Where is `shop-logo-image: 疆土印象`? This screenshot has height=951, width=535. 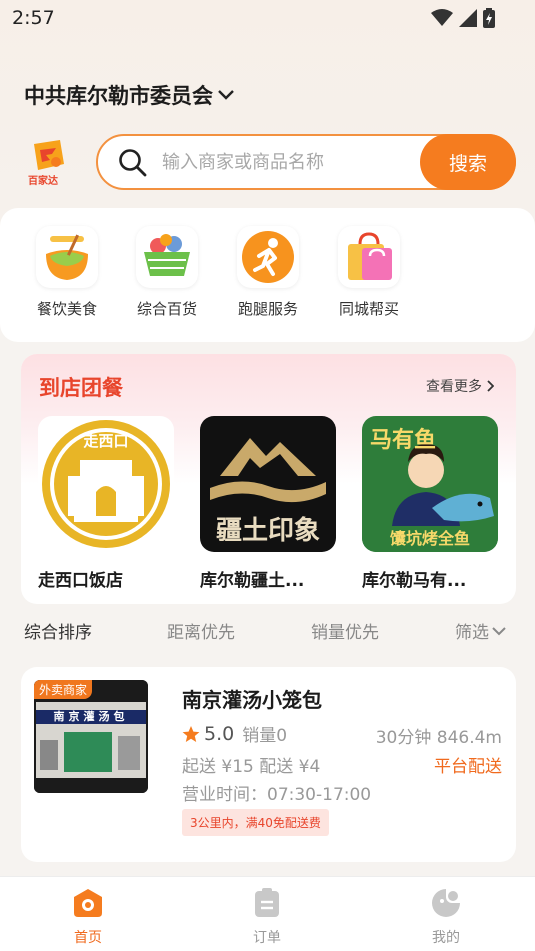
shop-logo-image: 疆土印象 is located at coordinates (268, 484).